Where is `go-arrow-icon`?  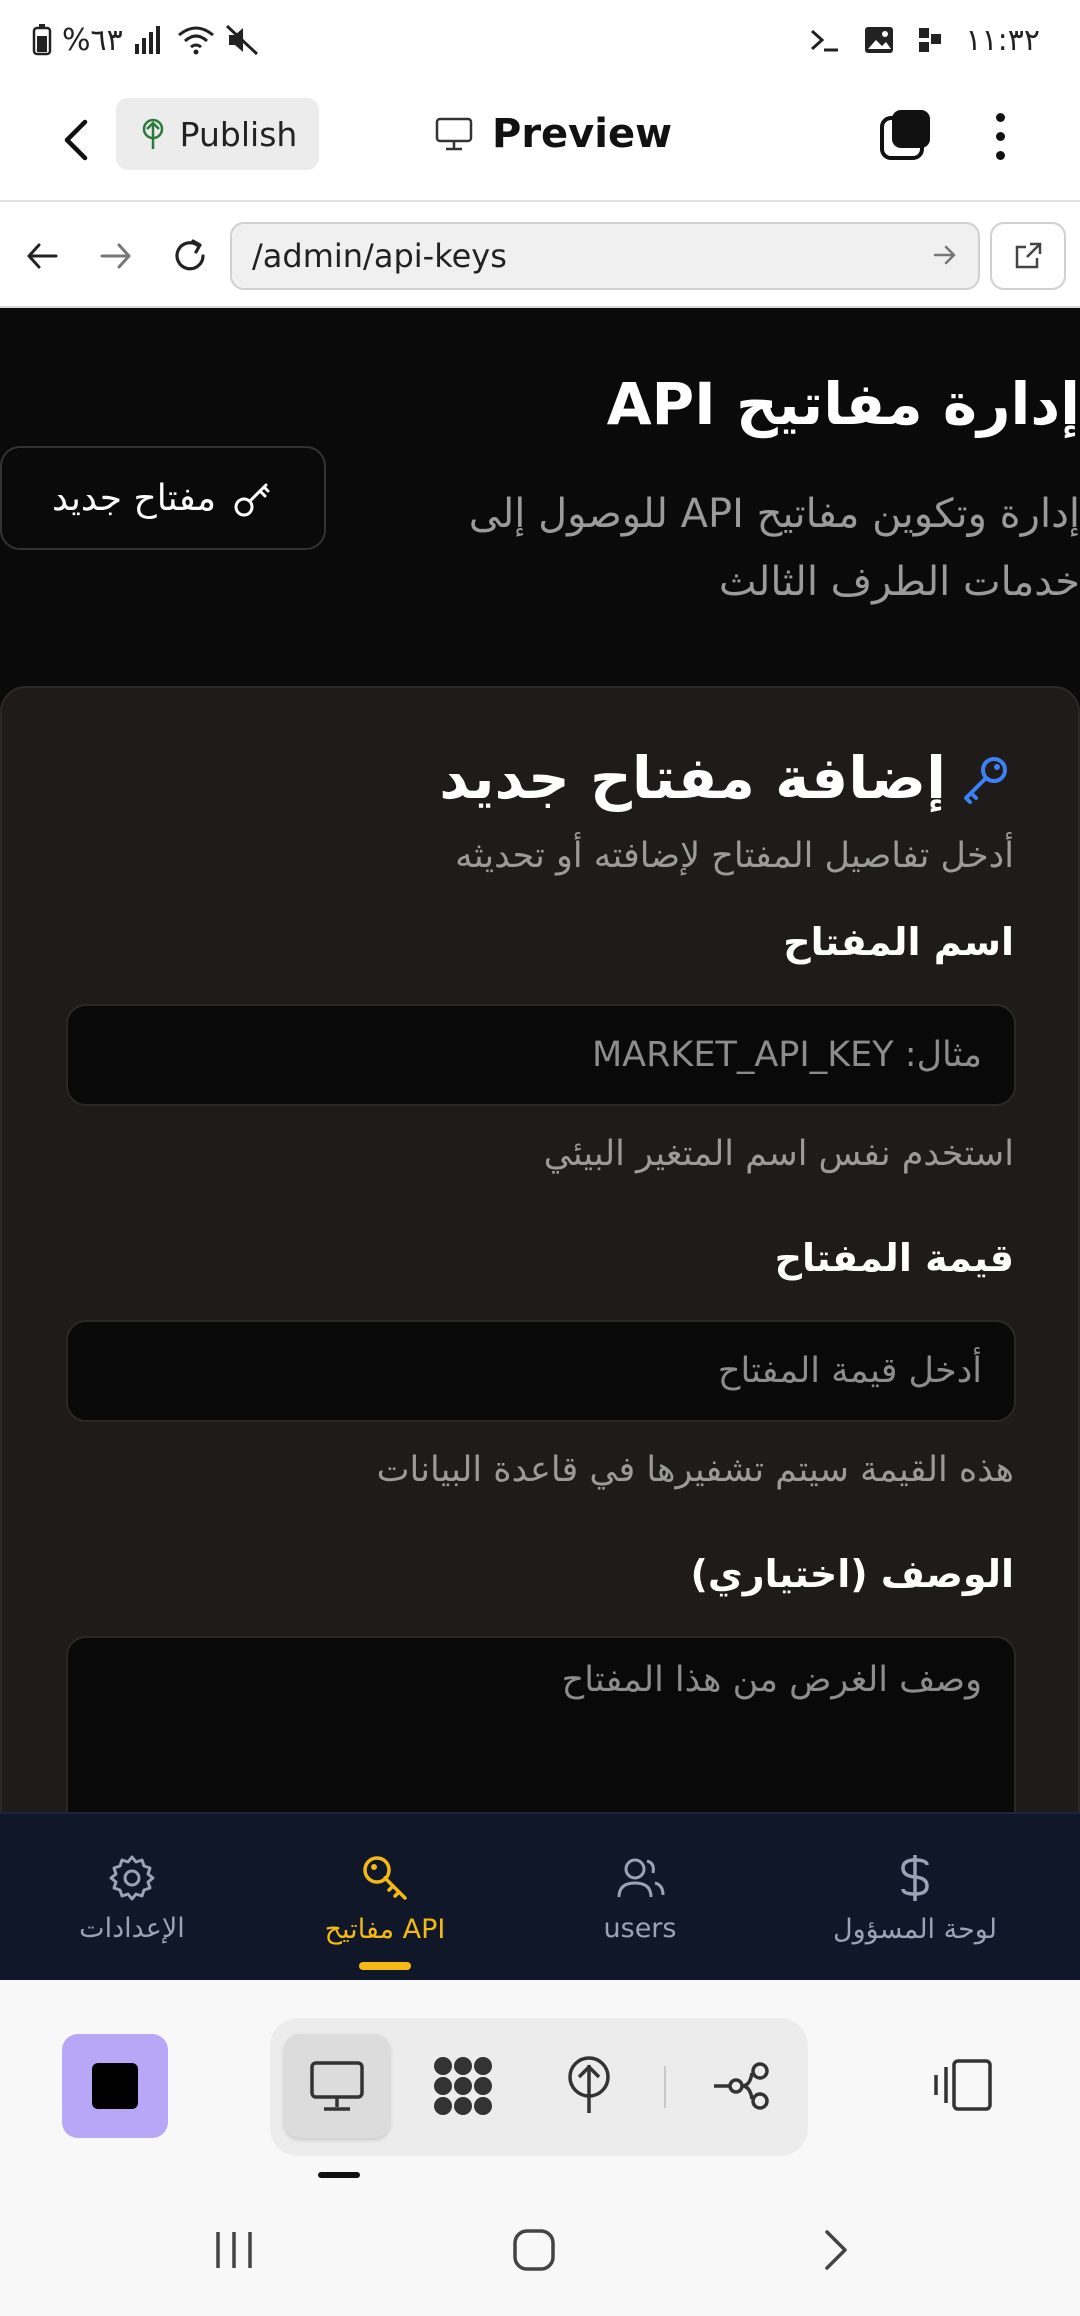 go-arrow-icon is located at coordinates (945, 255).